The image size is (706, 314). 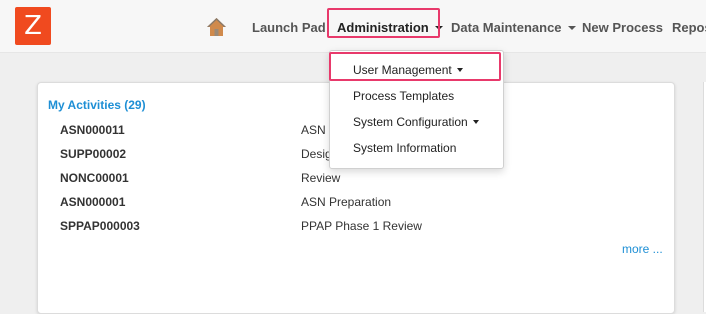 I want to click on nav-repos: Repos, so click(x=689, y=27).